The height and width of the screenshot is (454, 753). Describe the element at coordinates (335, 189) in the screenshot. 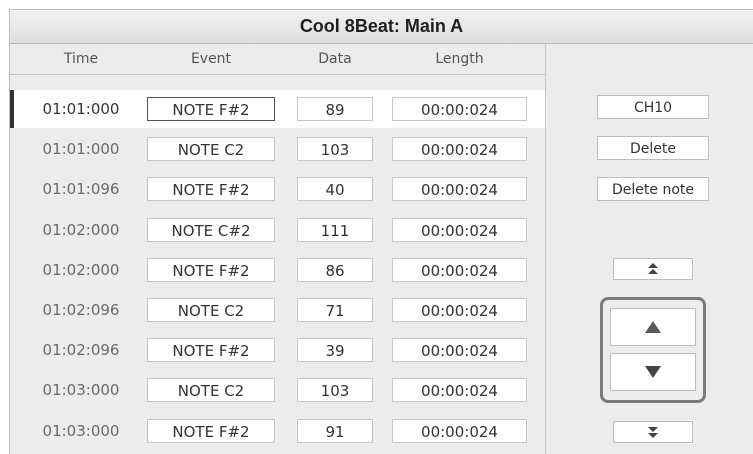

I see `cell-data: 40` at that location.